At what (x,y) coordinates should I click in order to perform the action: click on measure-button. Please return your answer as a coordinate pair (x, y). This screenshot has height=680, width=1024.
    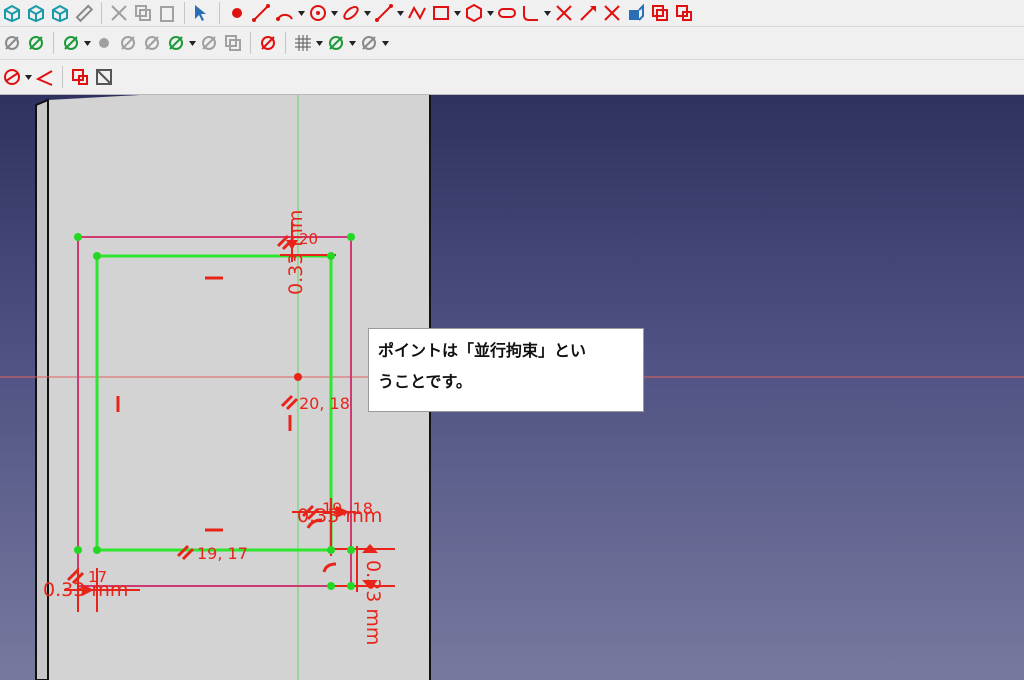
    Looking at the image, I should click on (84, 13).